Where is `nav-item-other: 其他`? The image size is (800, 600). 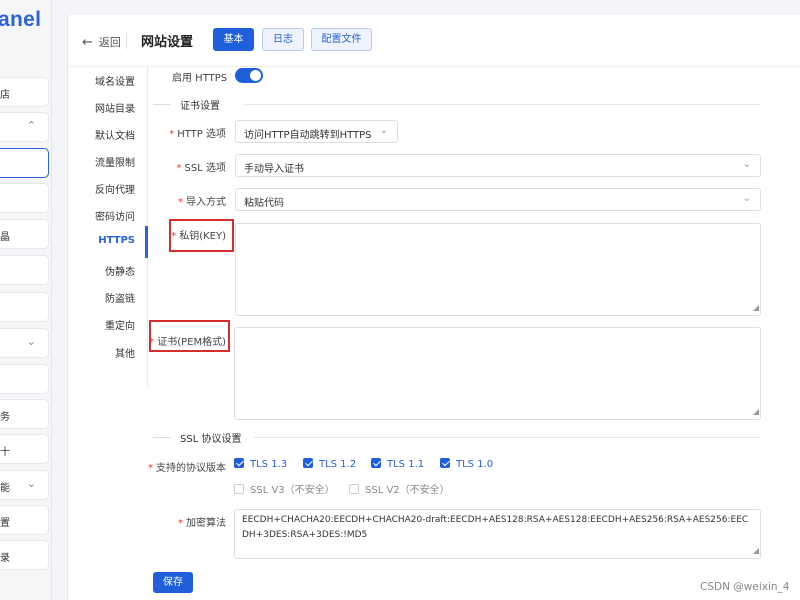
nav-item-other: 其他 is located at coordinates (125, 352).